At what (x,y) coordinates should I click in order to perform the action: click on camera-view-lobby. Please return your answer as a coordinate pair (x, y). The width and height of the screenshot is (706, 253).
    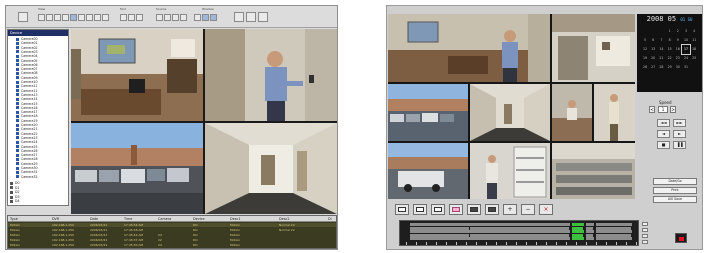
    Looking at the image, I should click on (614, 112).